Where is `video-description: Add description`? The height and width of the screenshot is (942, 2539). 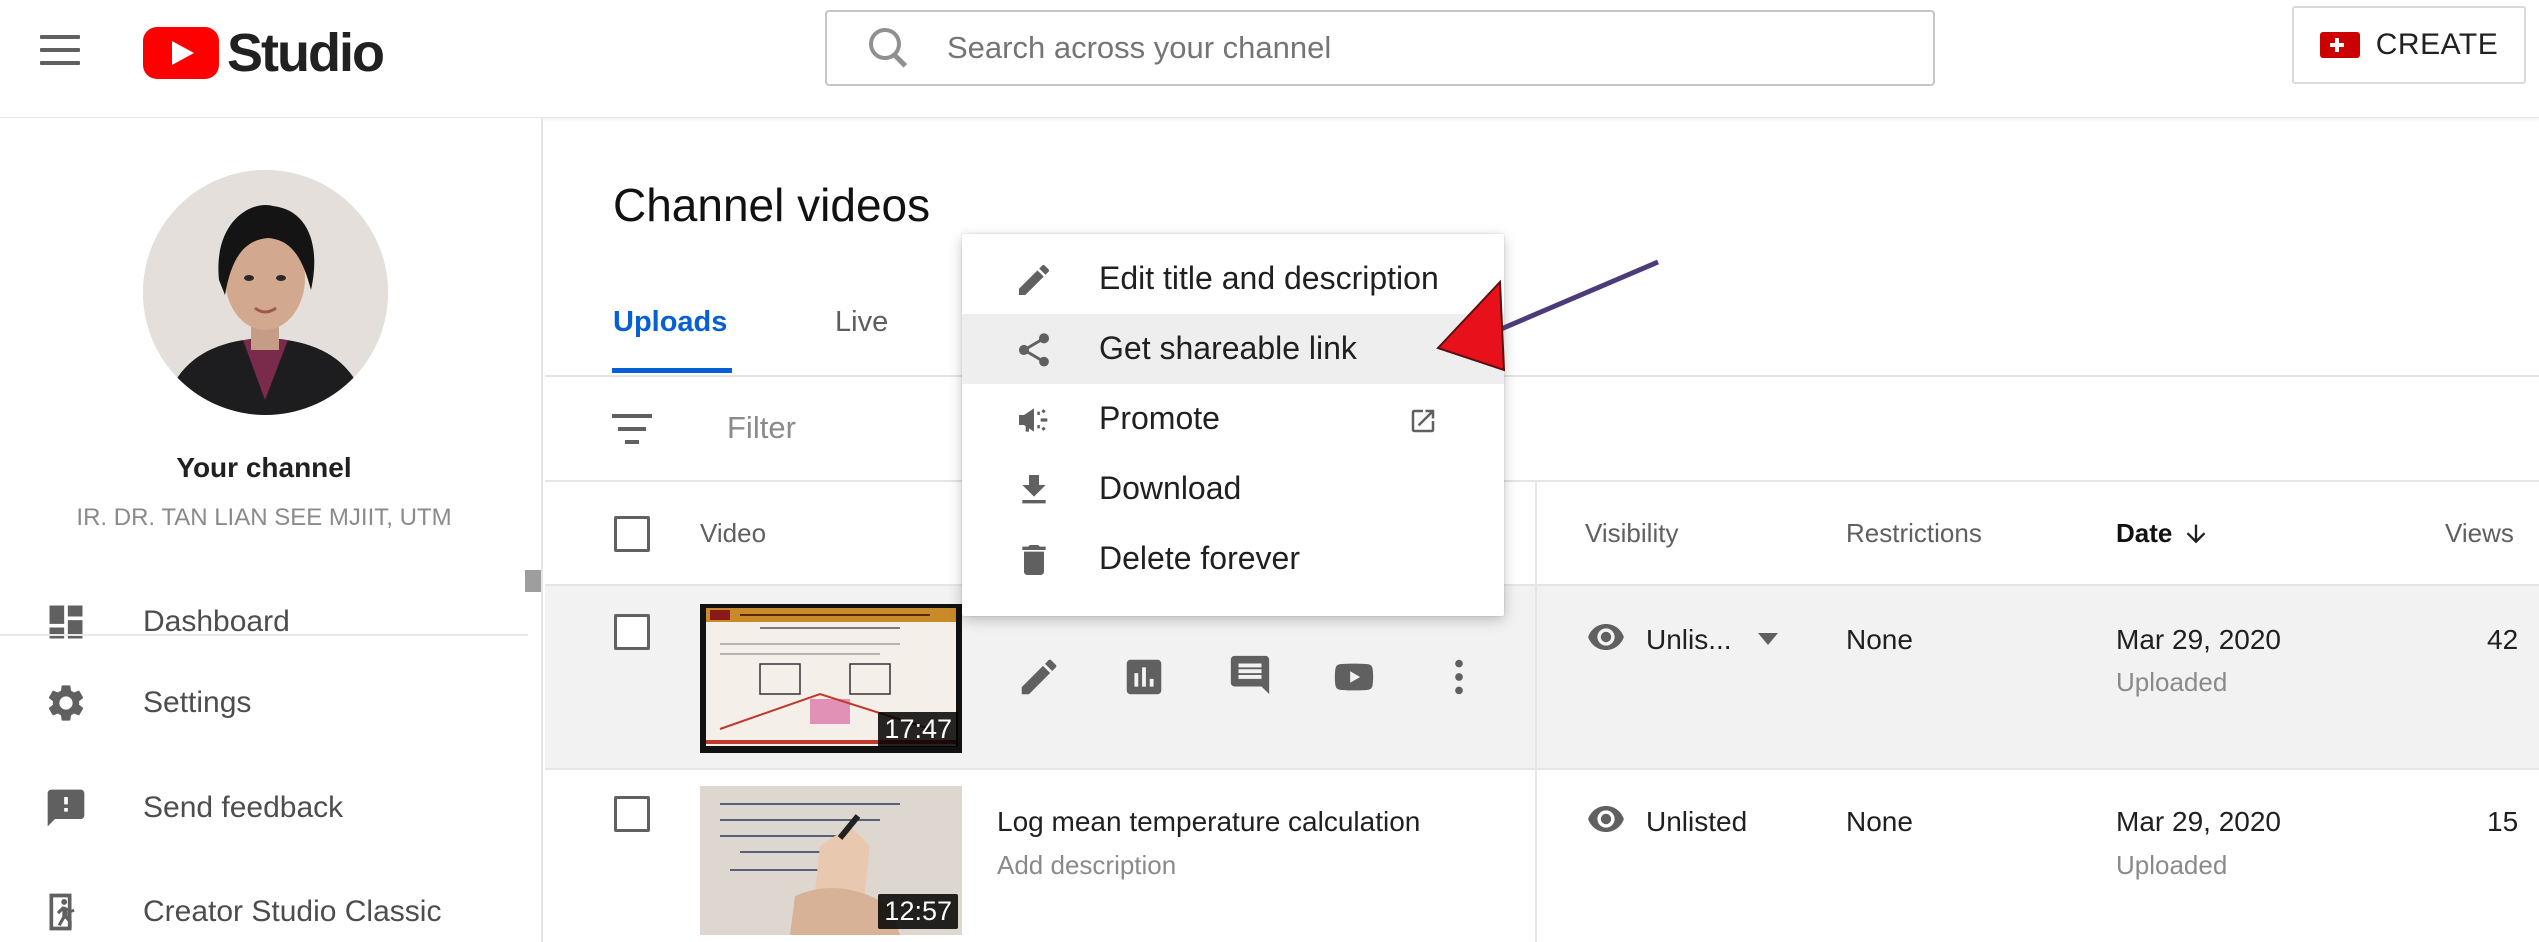
video-description: Add description is located at coordinates (1086, 865).